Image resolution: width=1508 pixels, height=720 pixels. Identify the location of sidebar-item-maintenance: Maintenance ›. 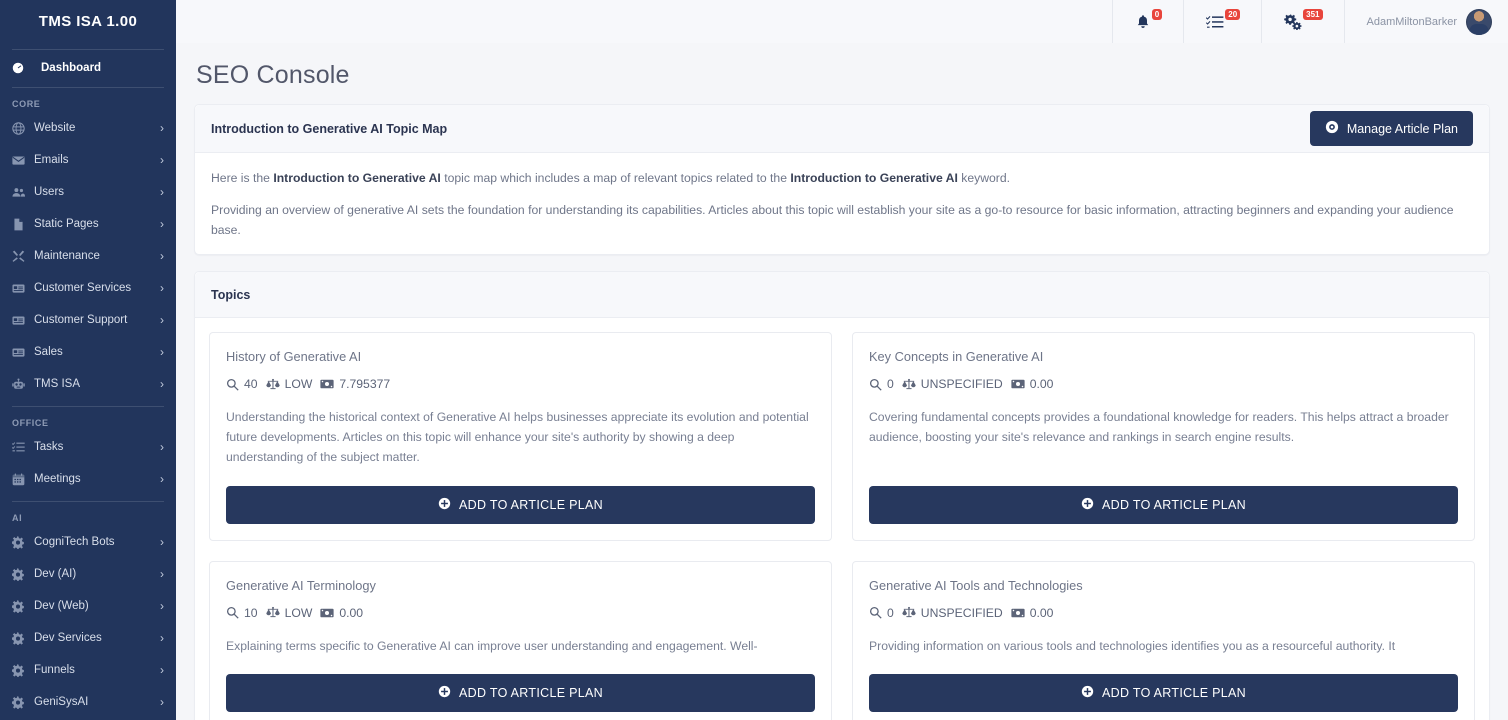
(88, 256).